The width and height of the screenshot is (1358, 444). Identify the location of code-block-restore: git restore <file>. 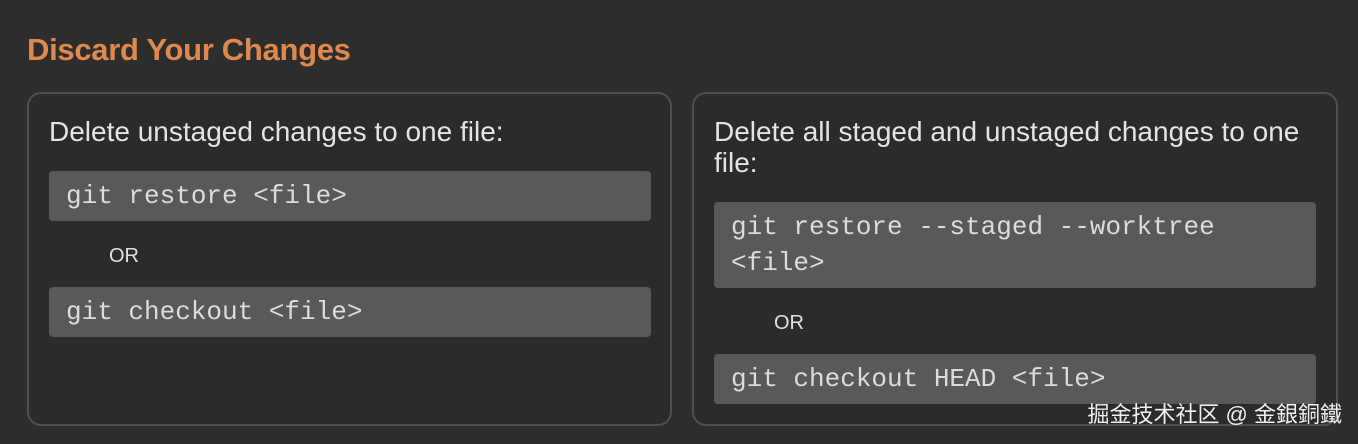
(350, 196).